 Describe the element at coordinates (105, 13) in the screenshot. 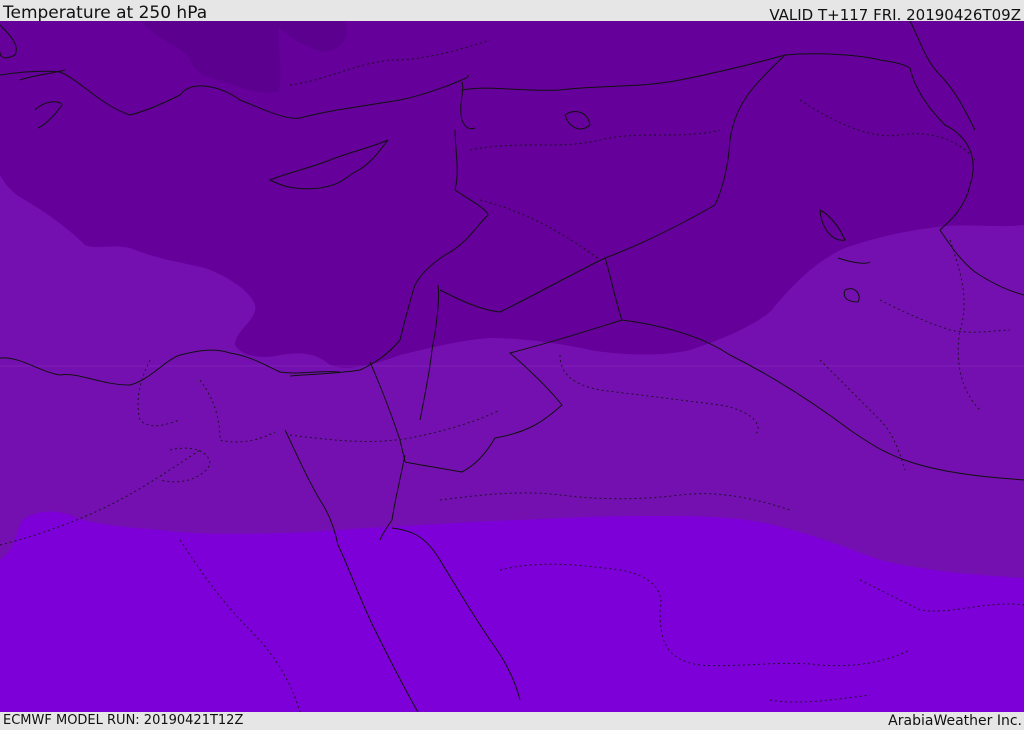

I see `map-title: Temperature at 250 hPa` at that location.